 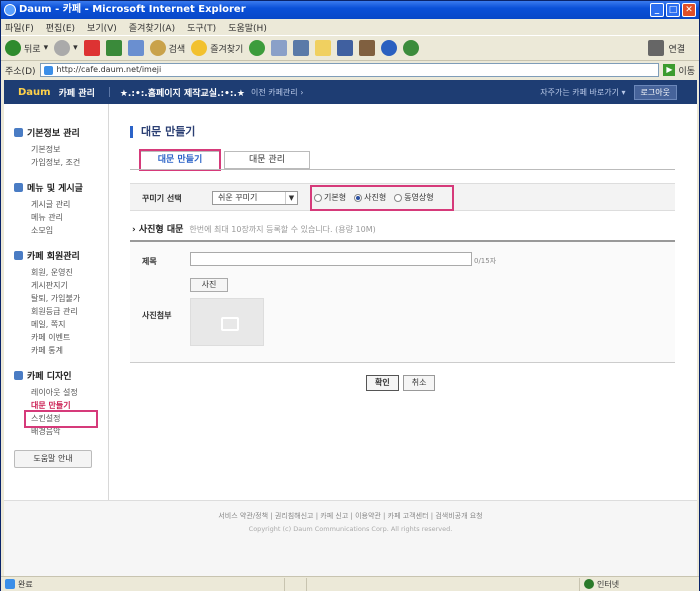 I want to click on title-label: 제목, so click(x=149, y=261).